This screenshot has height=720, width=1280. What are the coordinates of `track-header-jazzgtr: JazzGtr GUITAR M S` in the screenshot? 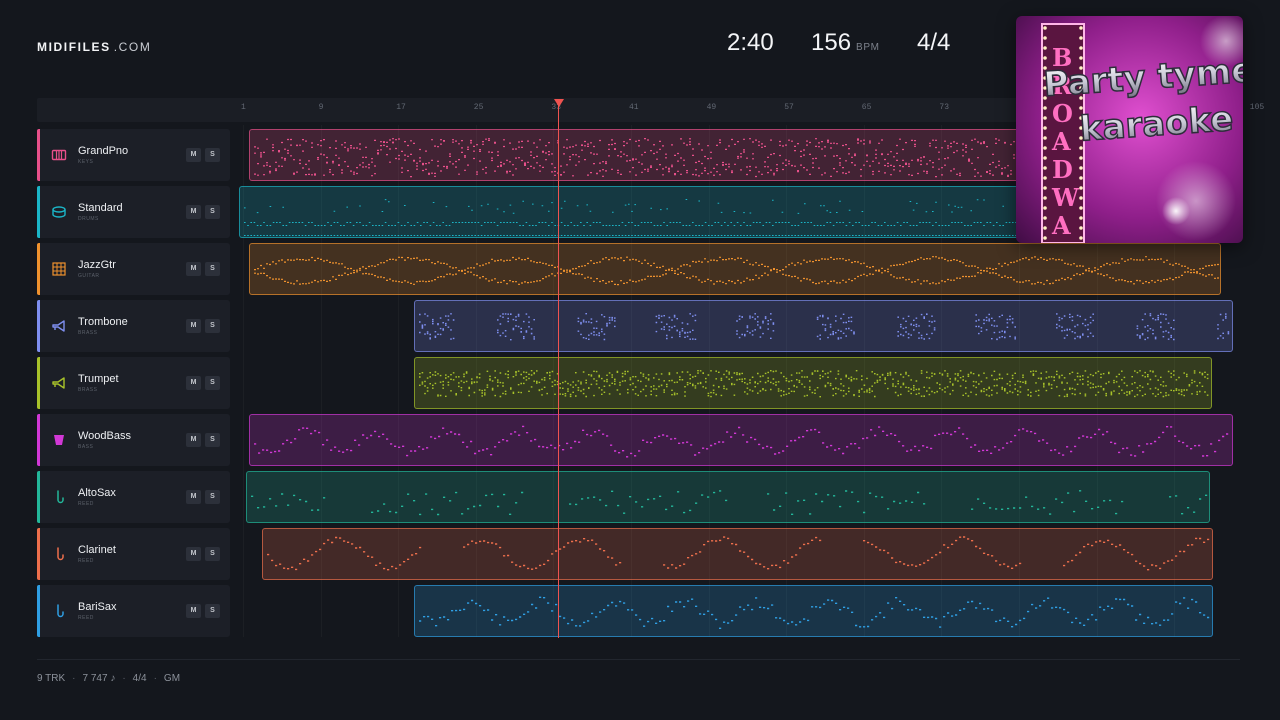 It's located at (133, 269).